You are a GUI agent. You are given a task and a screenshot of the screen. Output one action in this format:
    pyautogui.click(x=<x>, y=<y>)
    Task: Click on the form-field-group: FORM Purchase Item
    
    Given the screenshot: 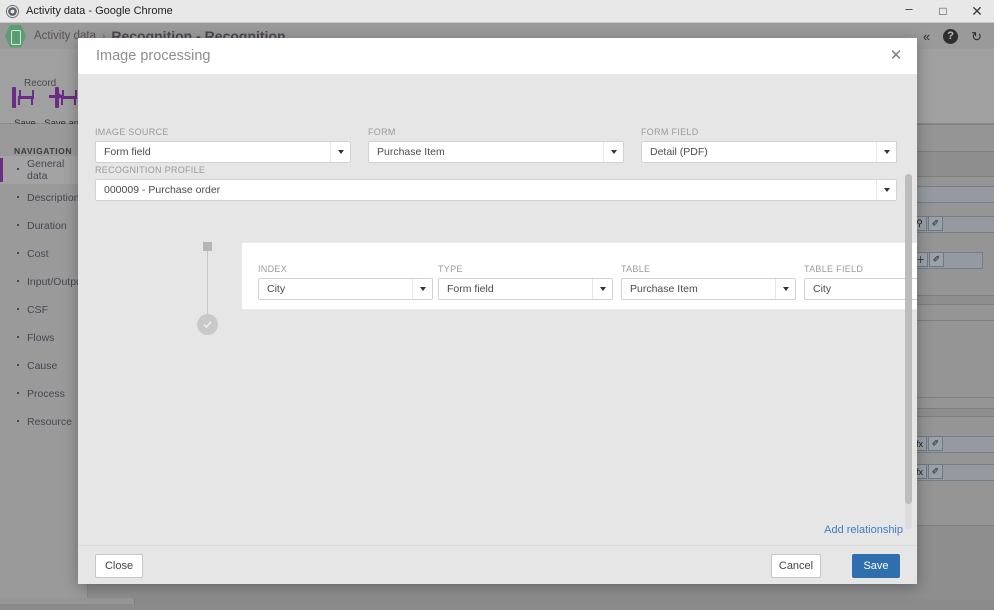 What is the action you would take?
    pyautogui.click(x=496, y=145)
    